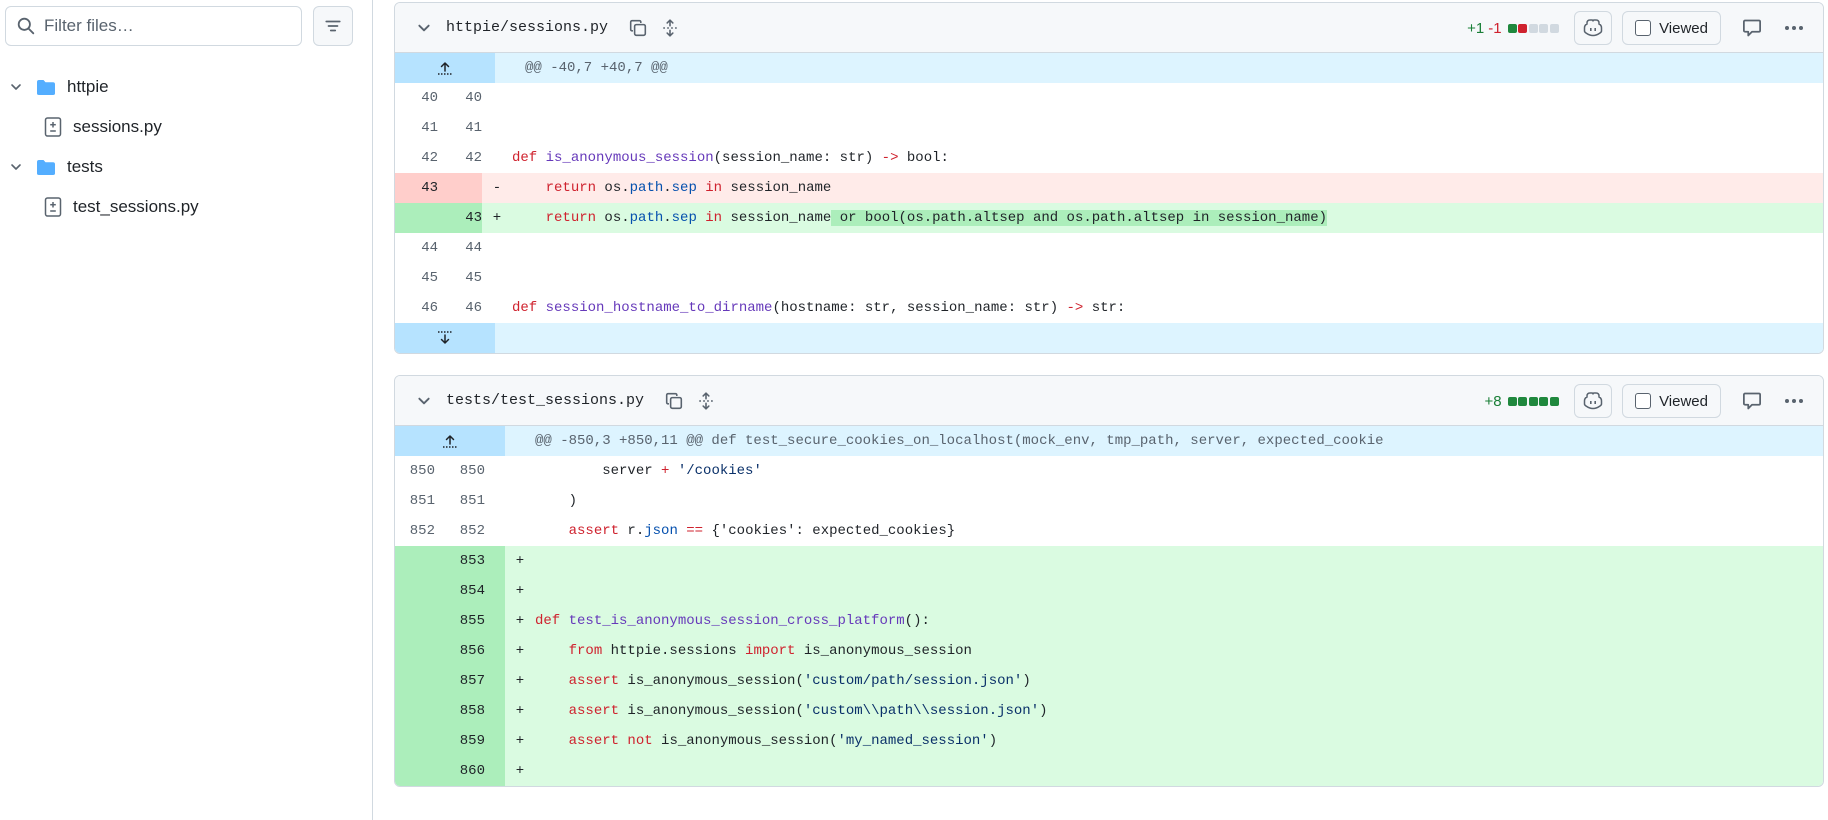 The width and height of the screenshot is (1828, 820). What do you see at coordinates (451, 98) in the screenshot?
I see `diff-line: 40 40` at bounding box center [451, 98].